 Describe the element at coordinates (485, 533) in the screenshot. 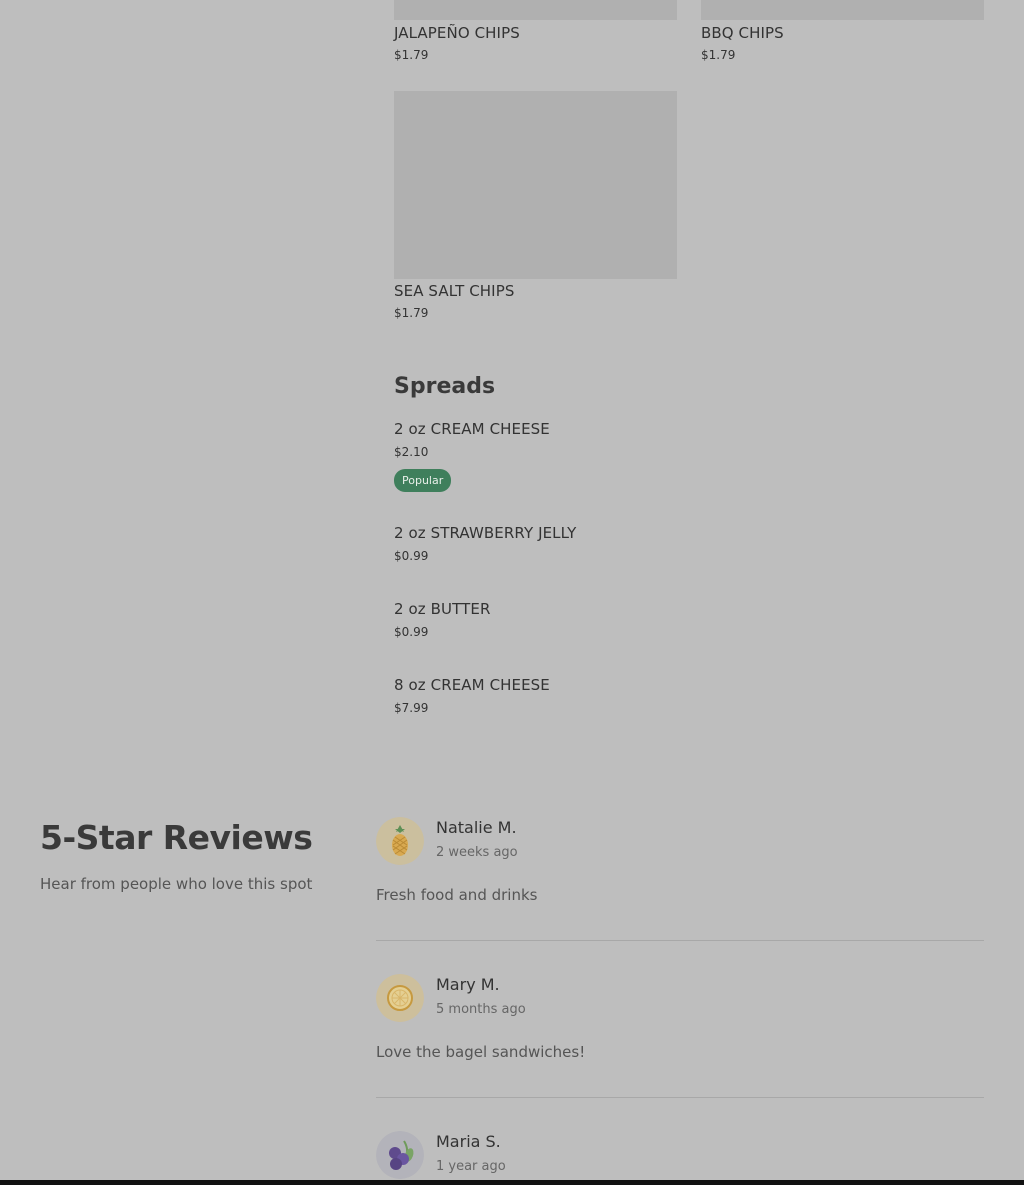

I see `menu-item-name: 2 oz STRAWBERRY JELLY` at that location.